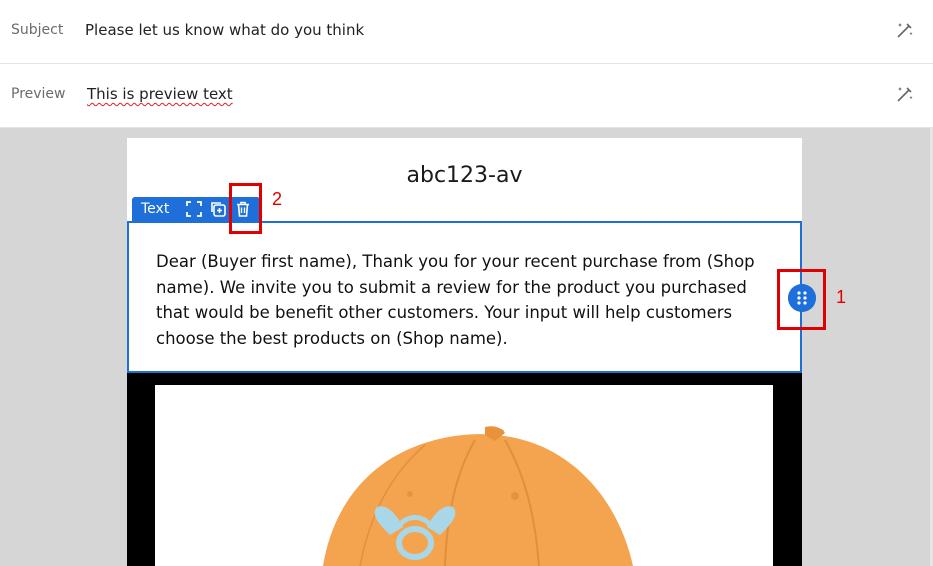 This screenshot has width=933, height=566. What do you see at coordinates (277, 199) in the screenshot?
I see `annotation-number-2: 2` at bounding box center [277, 199].